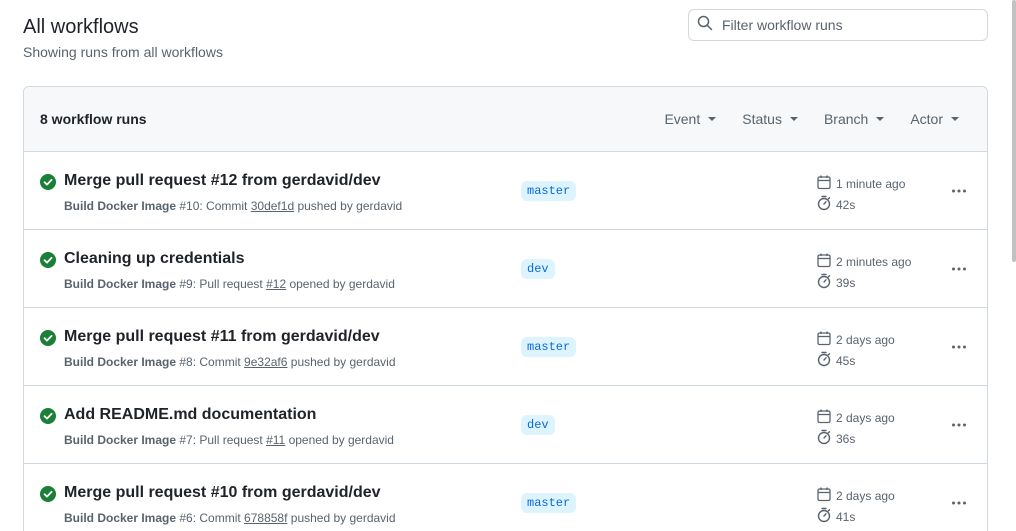  I want to click on event-filter-button: Event, so click(690, 119).